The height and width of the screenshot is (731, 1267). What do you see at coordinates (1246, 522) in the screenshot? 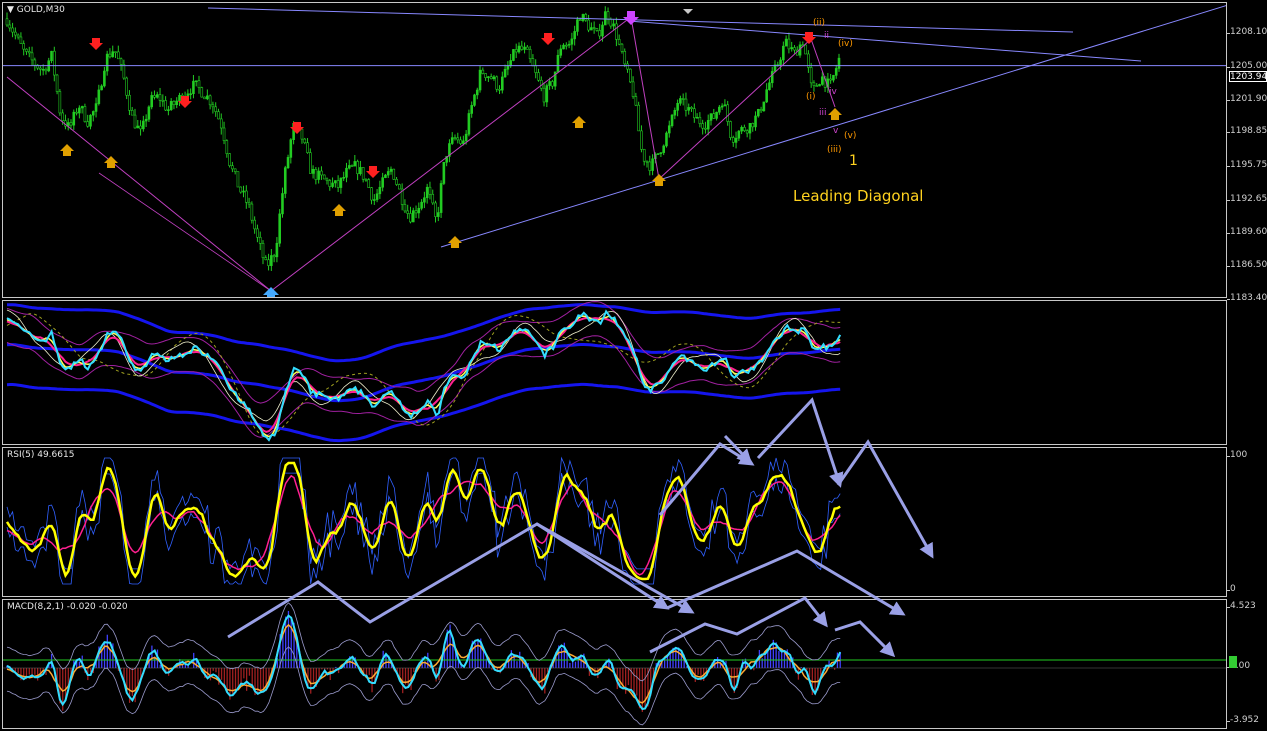
I see `rsi-axis: 100 0` at bounding box center [1246, 522].